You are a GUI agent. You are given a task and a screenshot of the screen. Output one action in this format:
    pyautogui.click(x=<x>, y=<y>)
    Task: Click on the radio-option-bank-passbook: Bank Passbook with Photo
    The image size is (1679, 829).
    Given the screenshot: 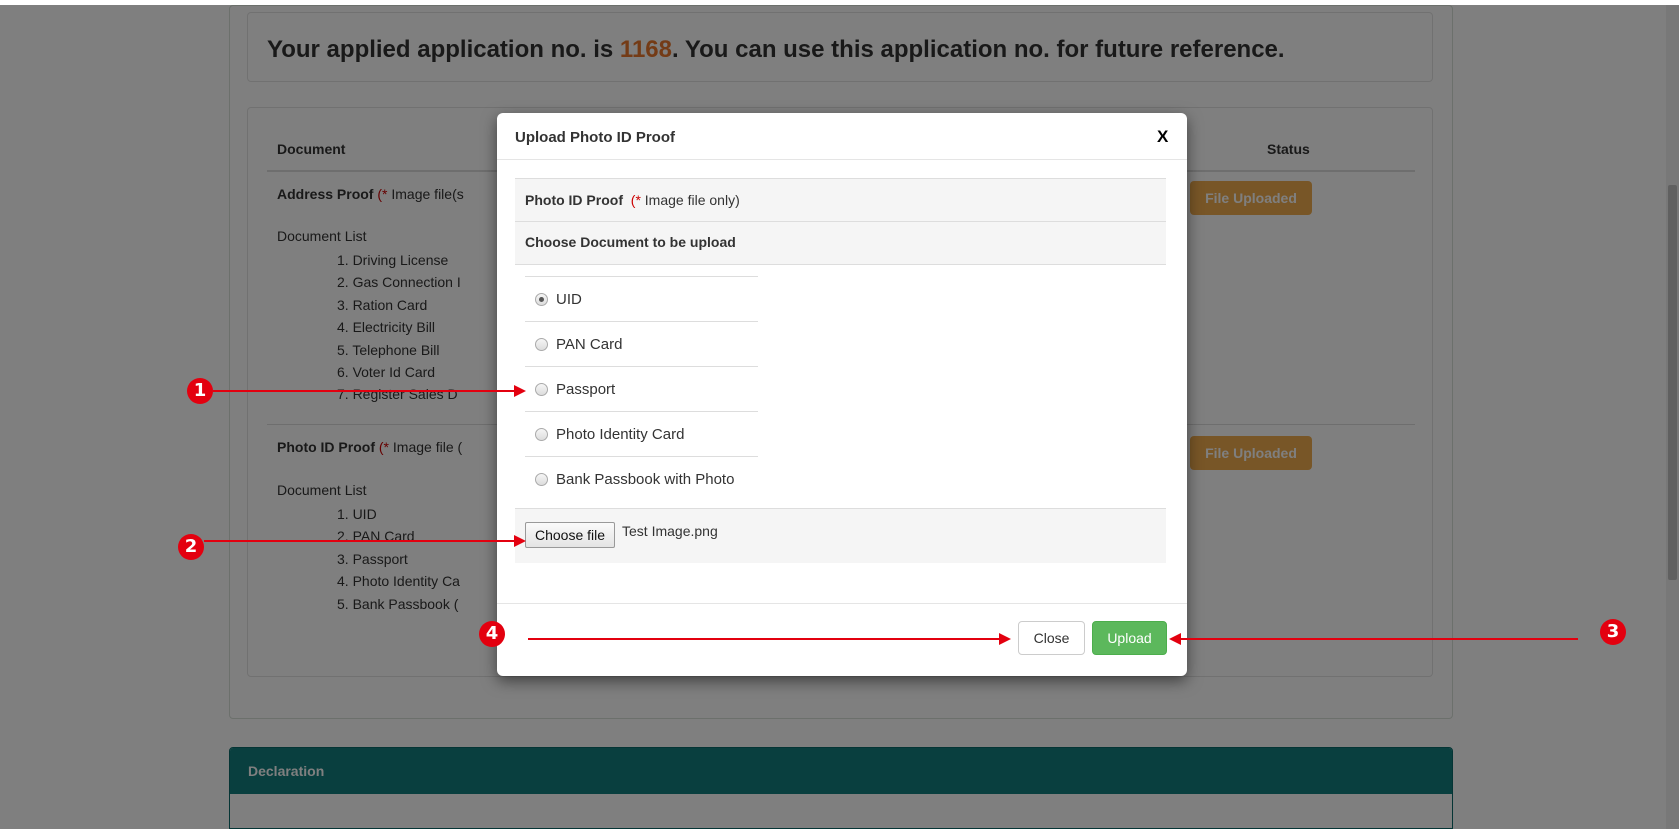 What is the action you would take?
    pyautogui.click(x=641, y=478)
    